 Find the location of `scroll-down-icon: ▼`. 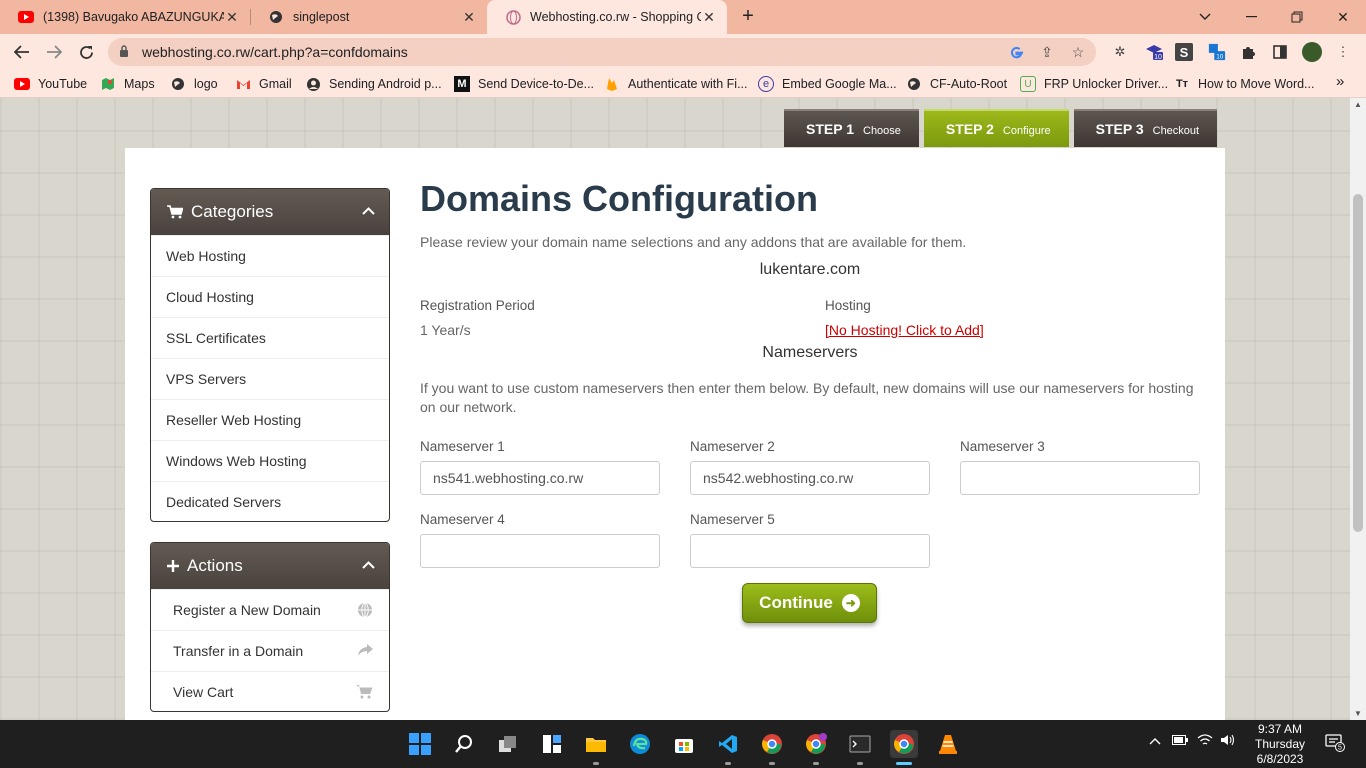

scroll-down-icon: ▼ is located at coordinates (1358, 713).